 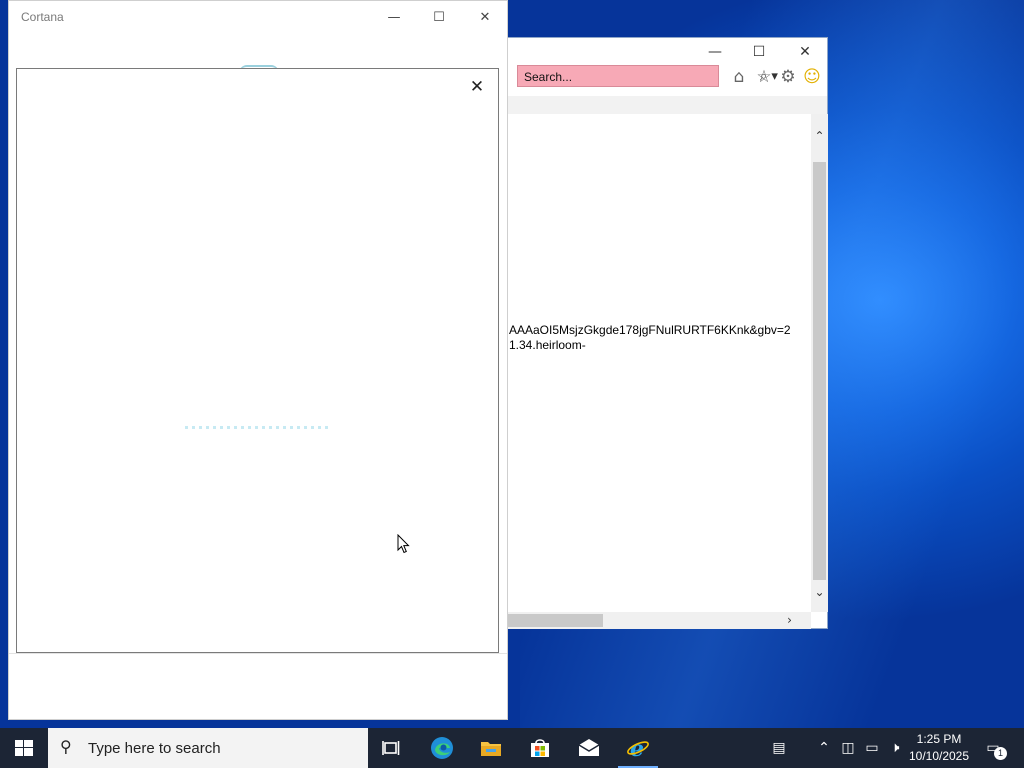 What do you see at coordinates (647, 76) in the screenshot?
I see `ie-search-box: Search... ⌕ ▾` at bounding box center [647, 76].